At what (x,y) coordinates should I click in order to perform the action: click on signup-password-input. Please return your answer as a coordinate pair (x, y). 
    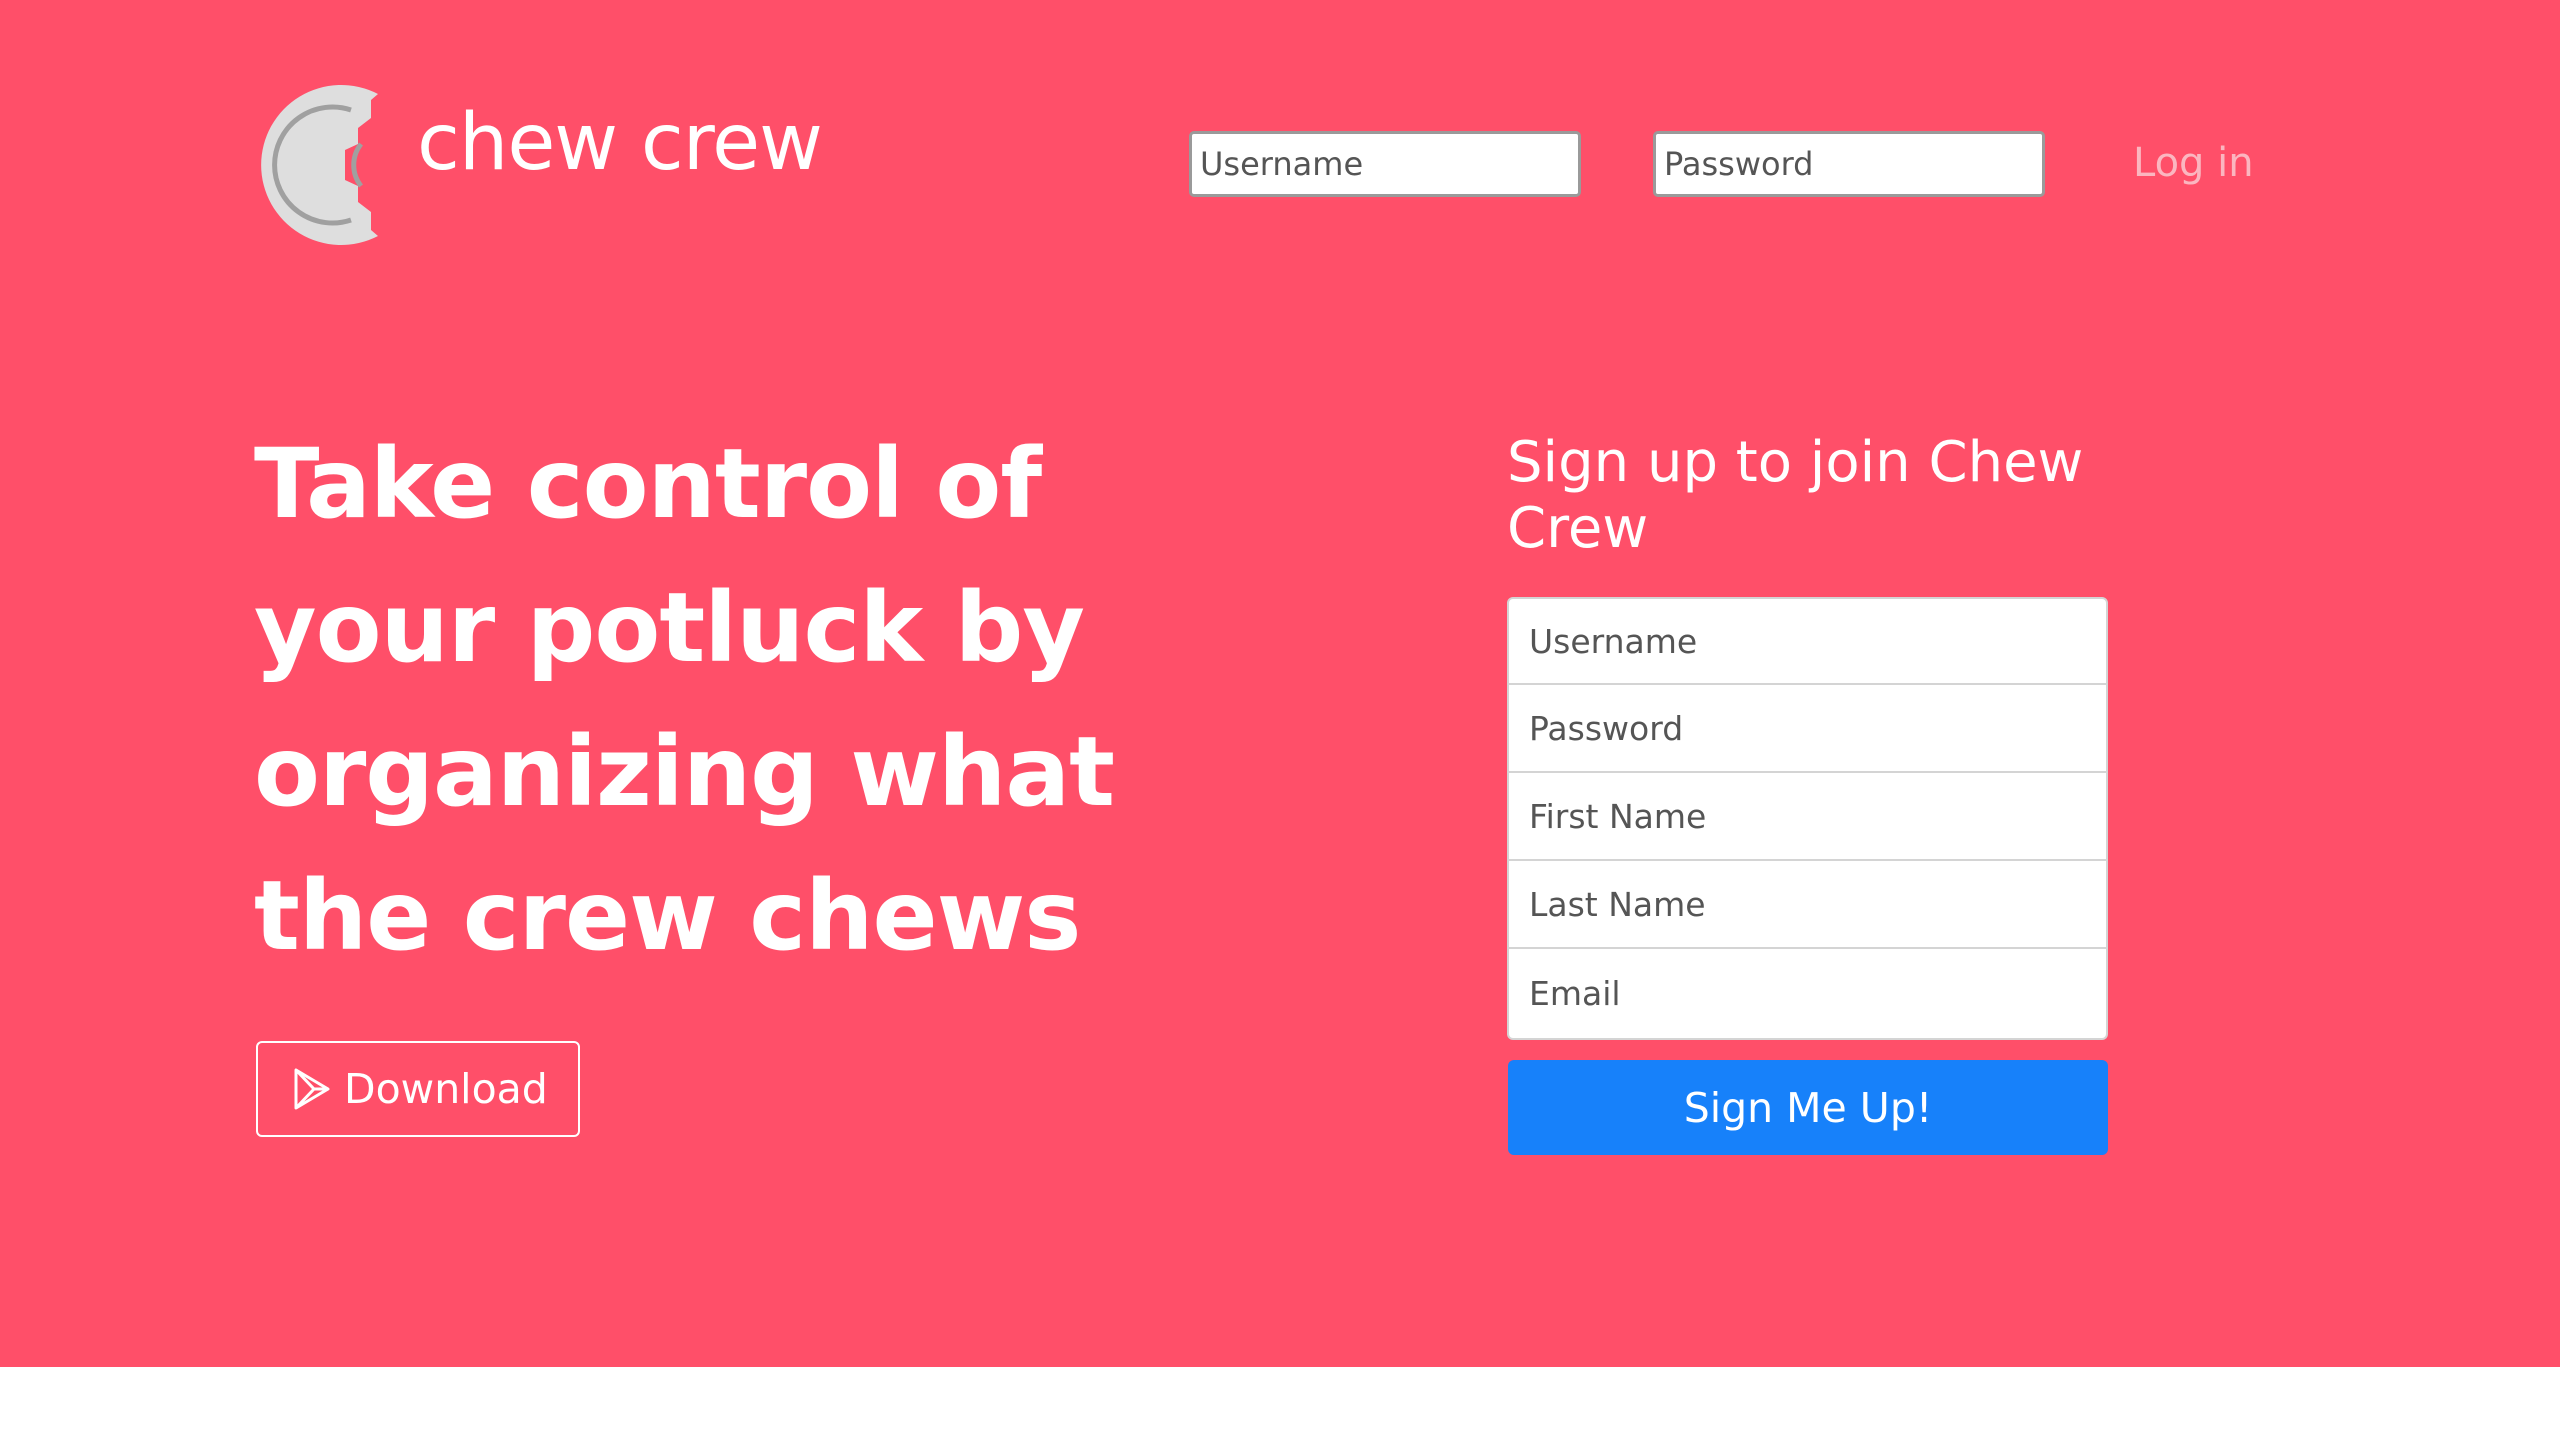
    Looking at the image, I should click on (1807, 729).